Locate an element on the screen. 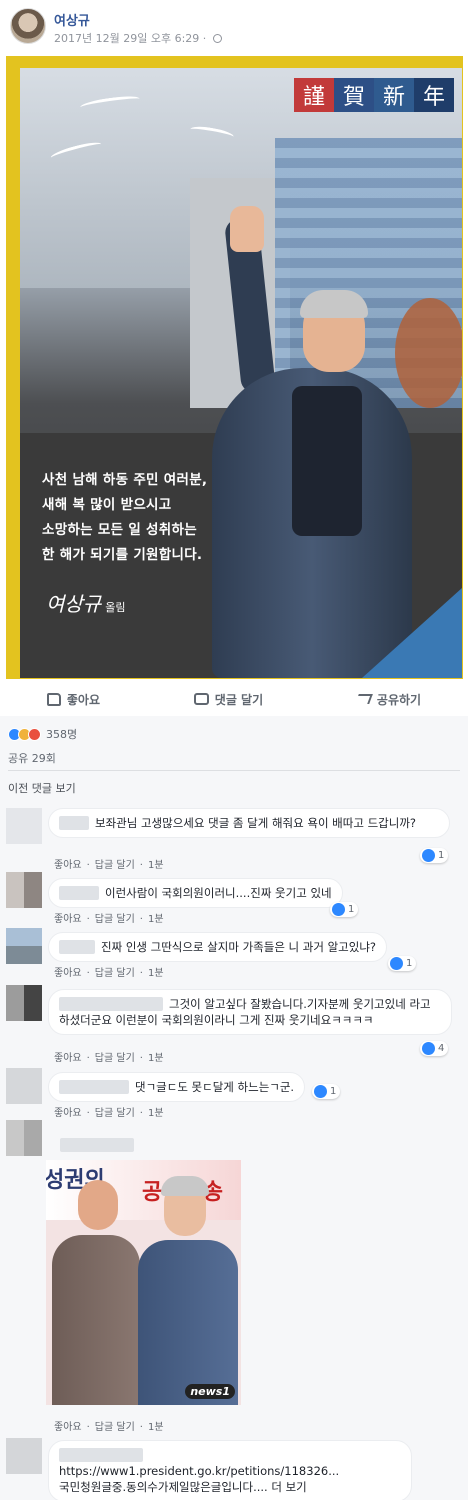 The image size is (468, 1500). person-hair is located at coordinates (334, 304).